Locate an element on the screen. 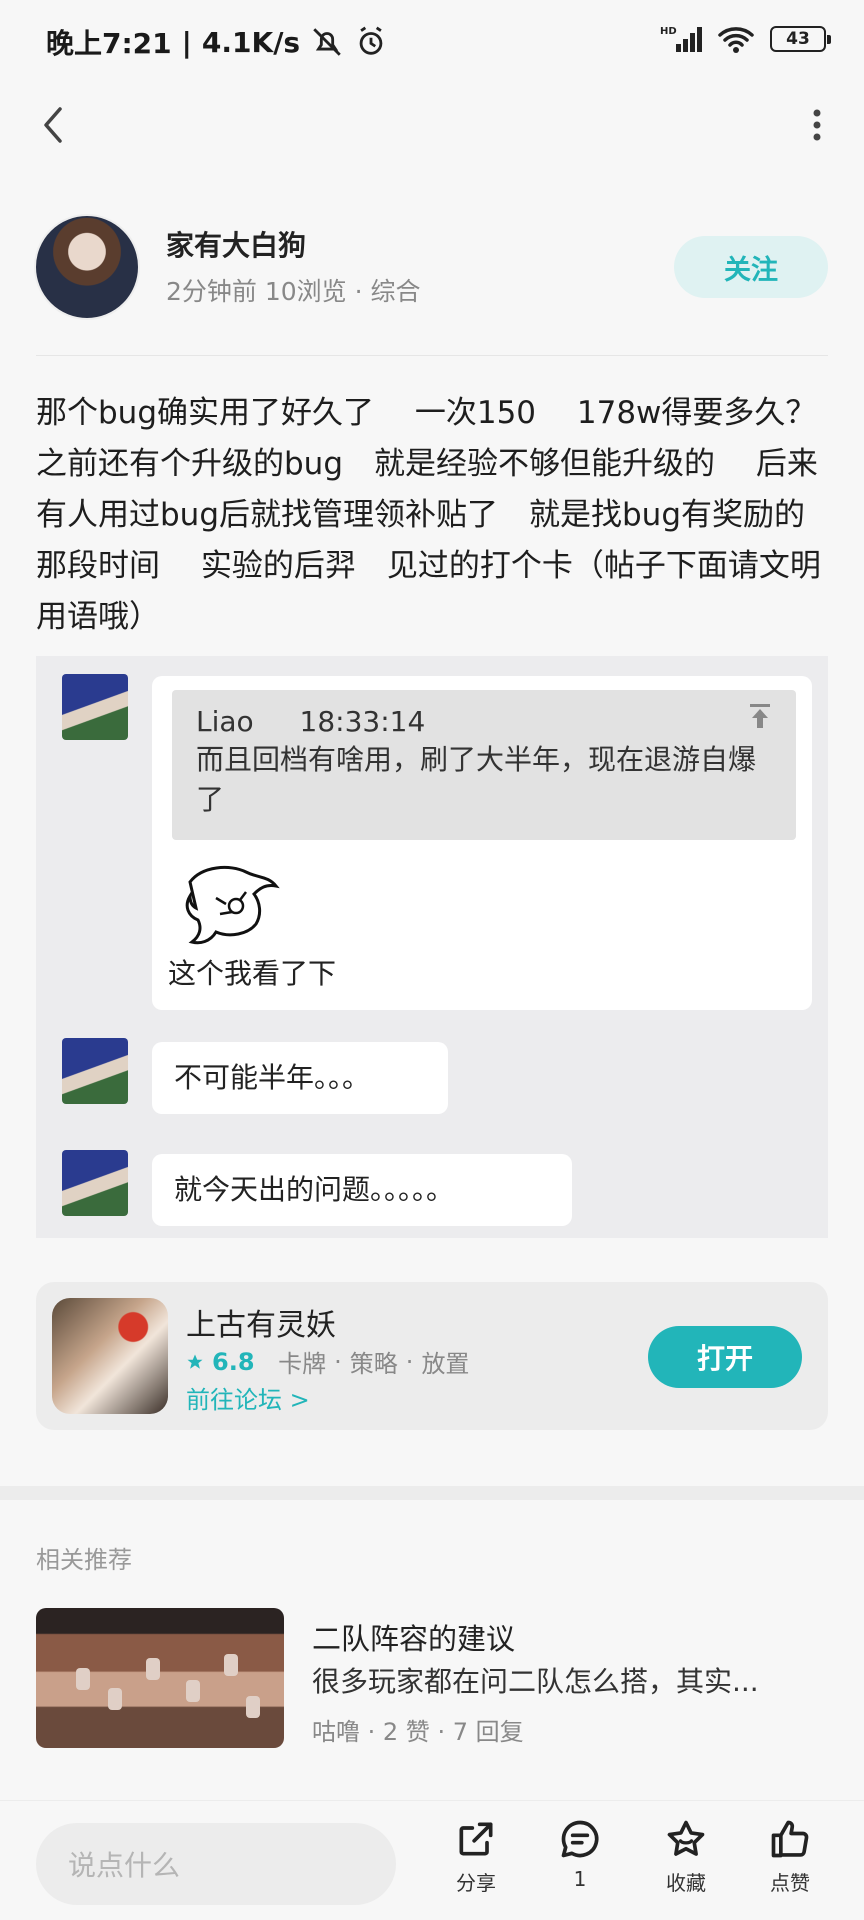 The width and height of the screenshot is (864, 1920). quoted-message: Liao 18:33:14 而且回档有啥用，刷了大半年，现在退游自爆了 is located at coordinates (484, 765).